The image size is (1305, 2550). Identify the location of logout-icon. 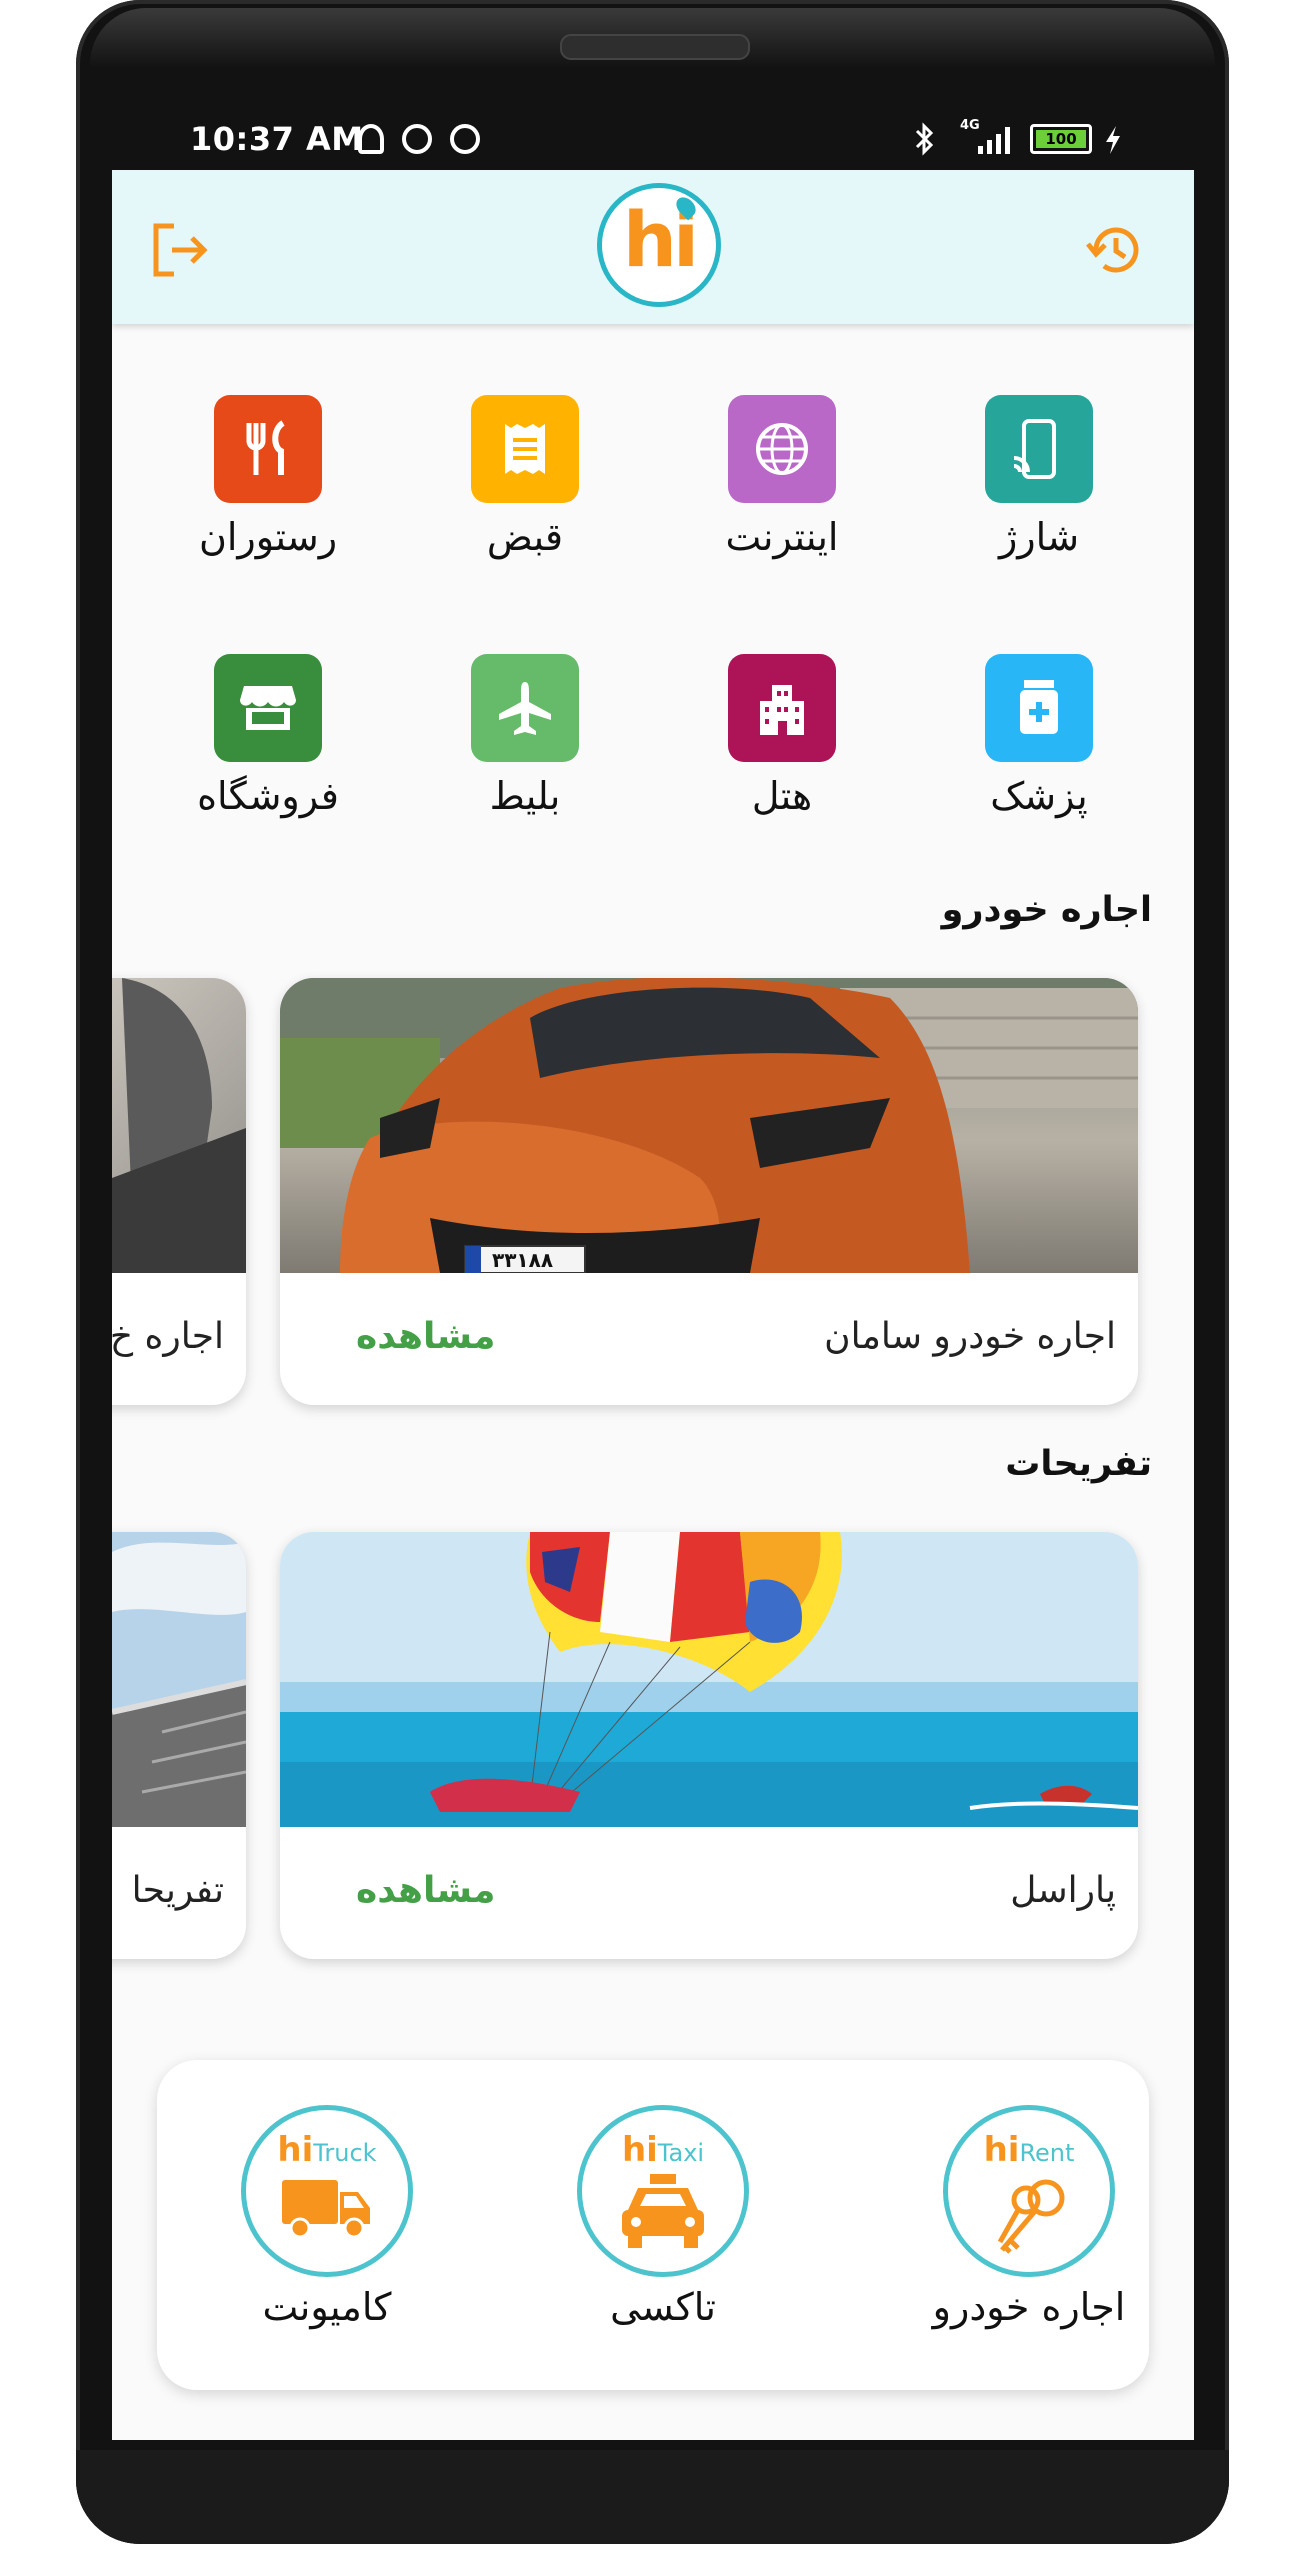
(180, 250).